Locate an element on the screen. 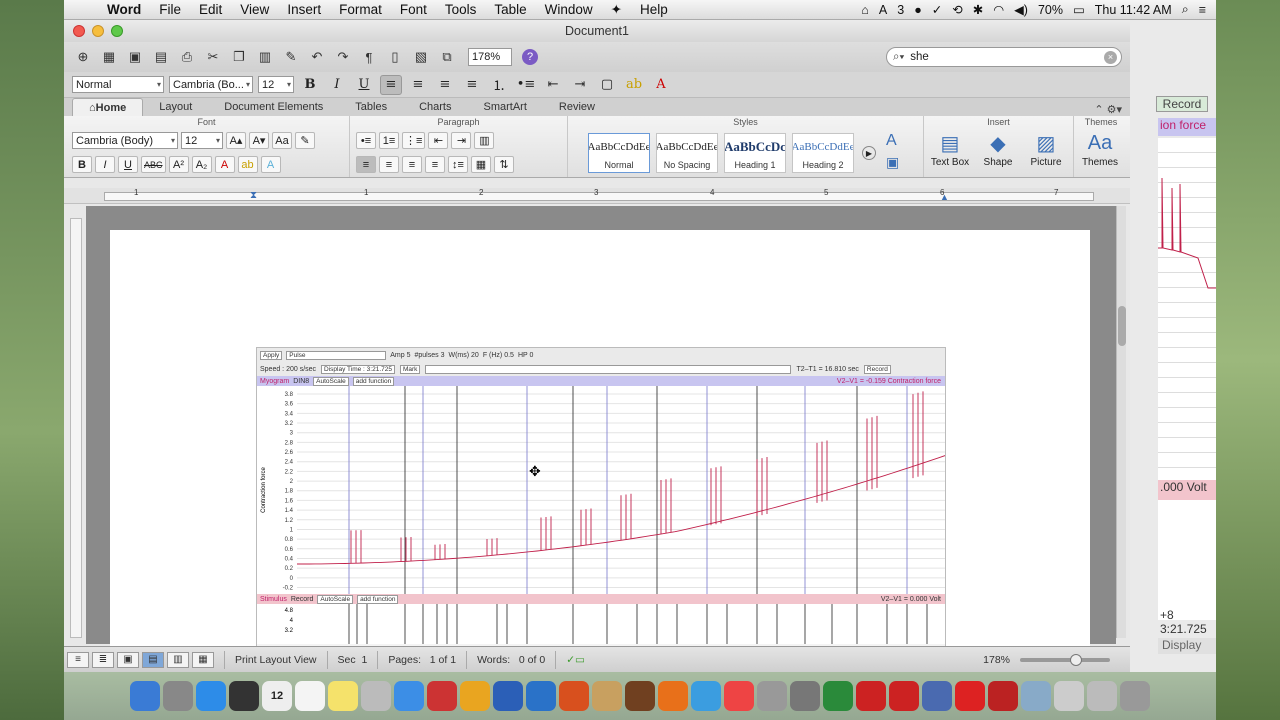  highlight-icon: ab is located at coordinates (634, 85).